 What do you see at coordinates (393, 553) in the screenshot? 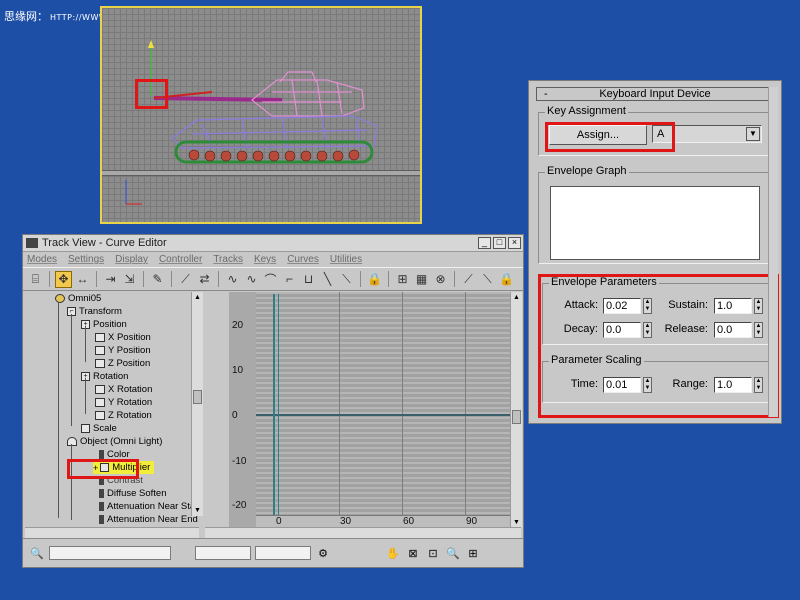
I see `pan-icon: ✋` at bounding box center [393, 553].